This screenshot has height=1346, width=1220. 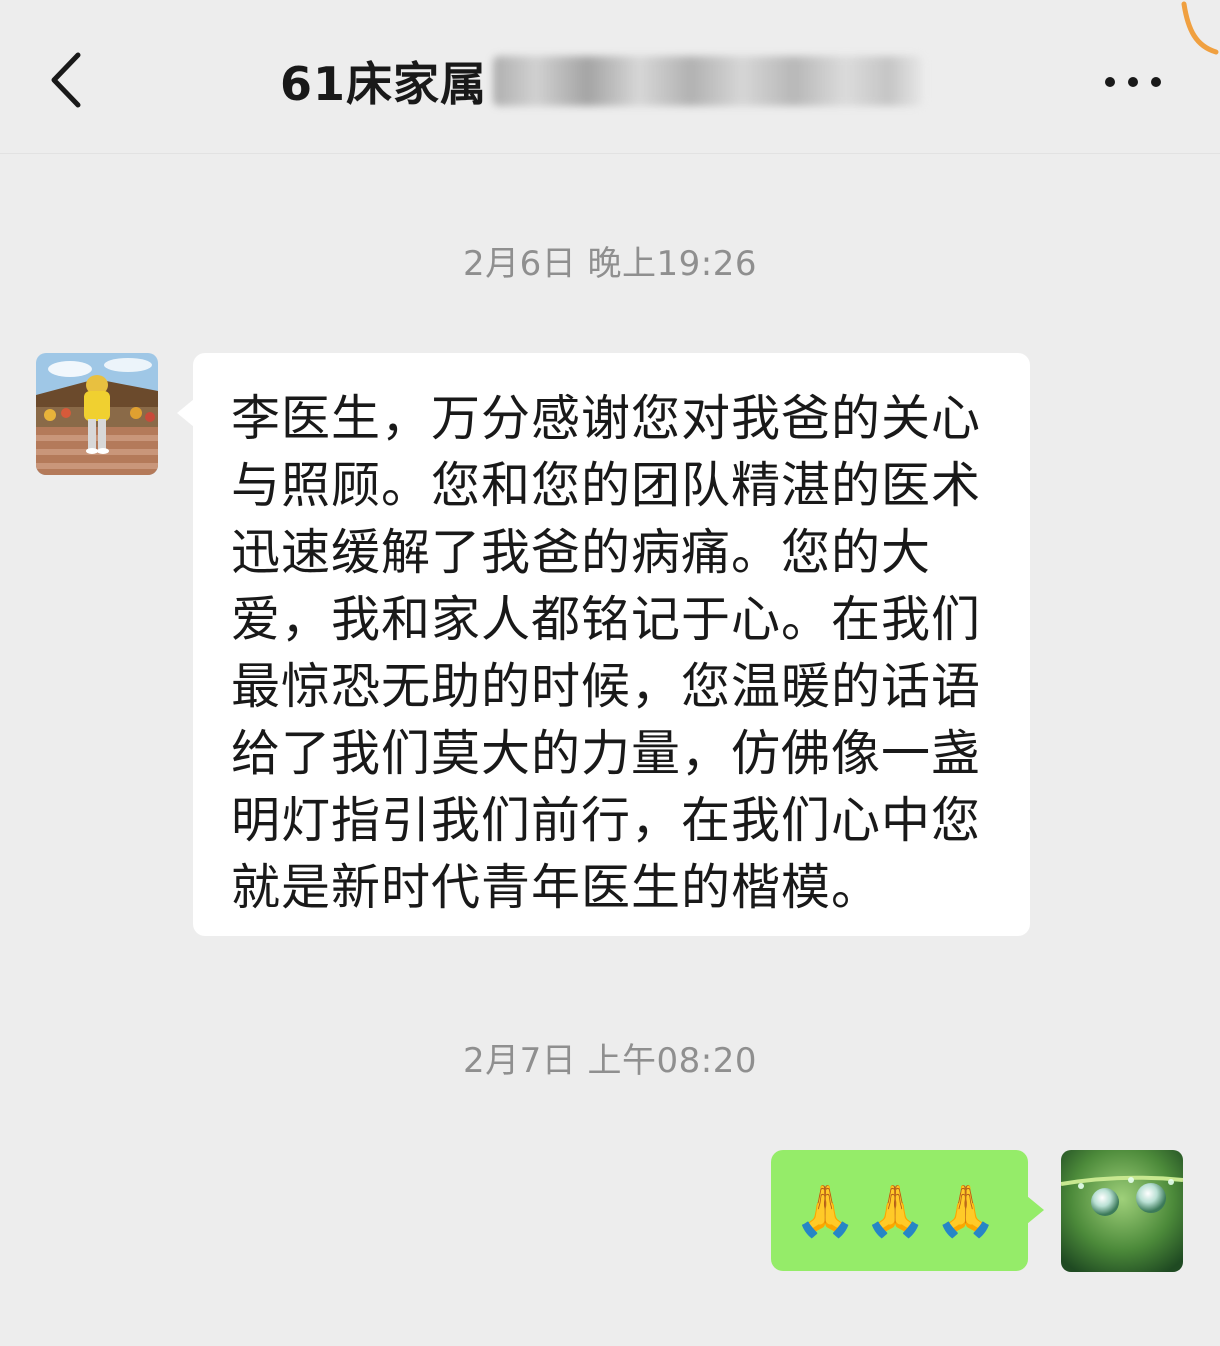 I want to click on more-dots-icon, so click(x=1133, y=82).